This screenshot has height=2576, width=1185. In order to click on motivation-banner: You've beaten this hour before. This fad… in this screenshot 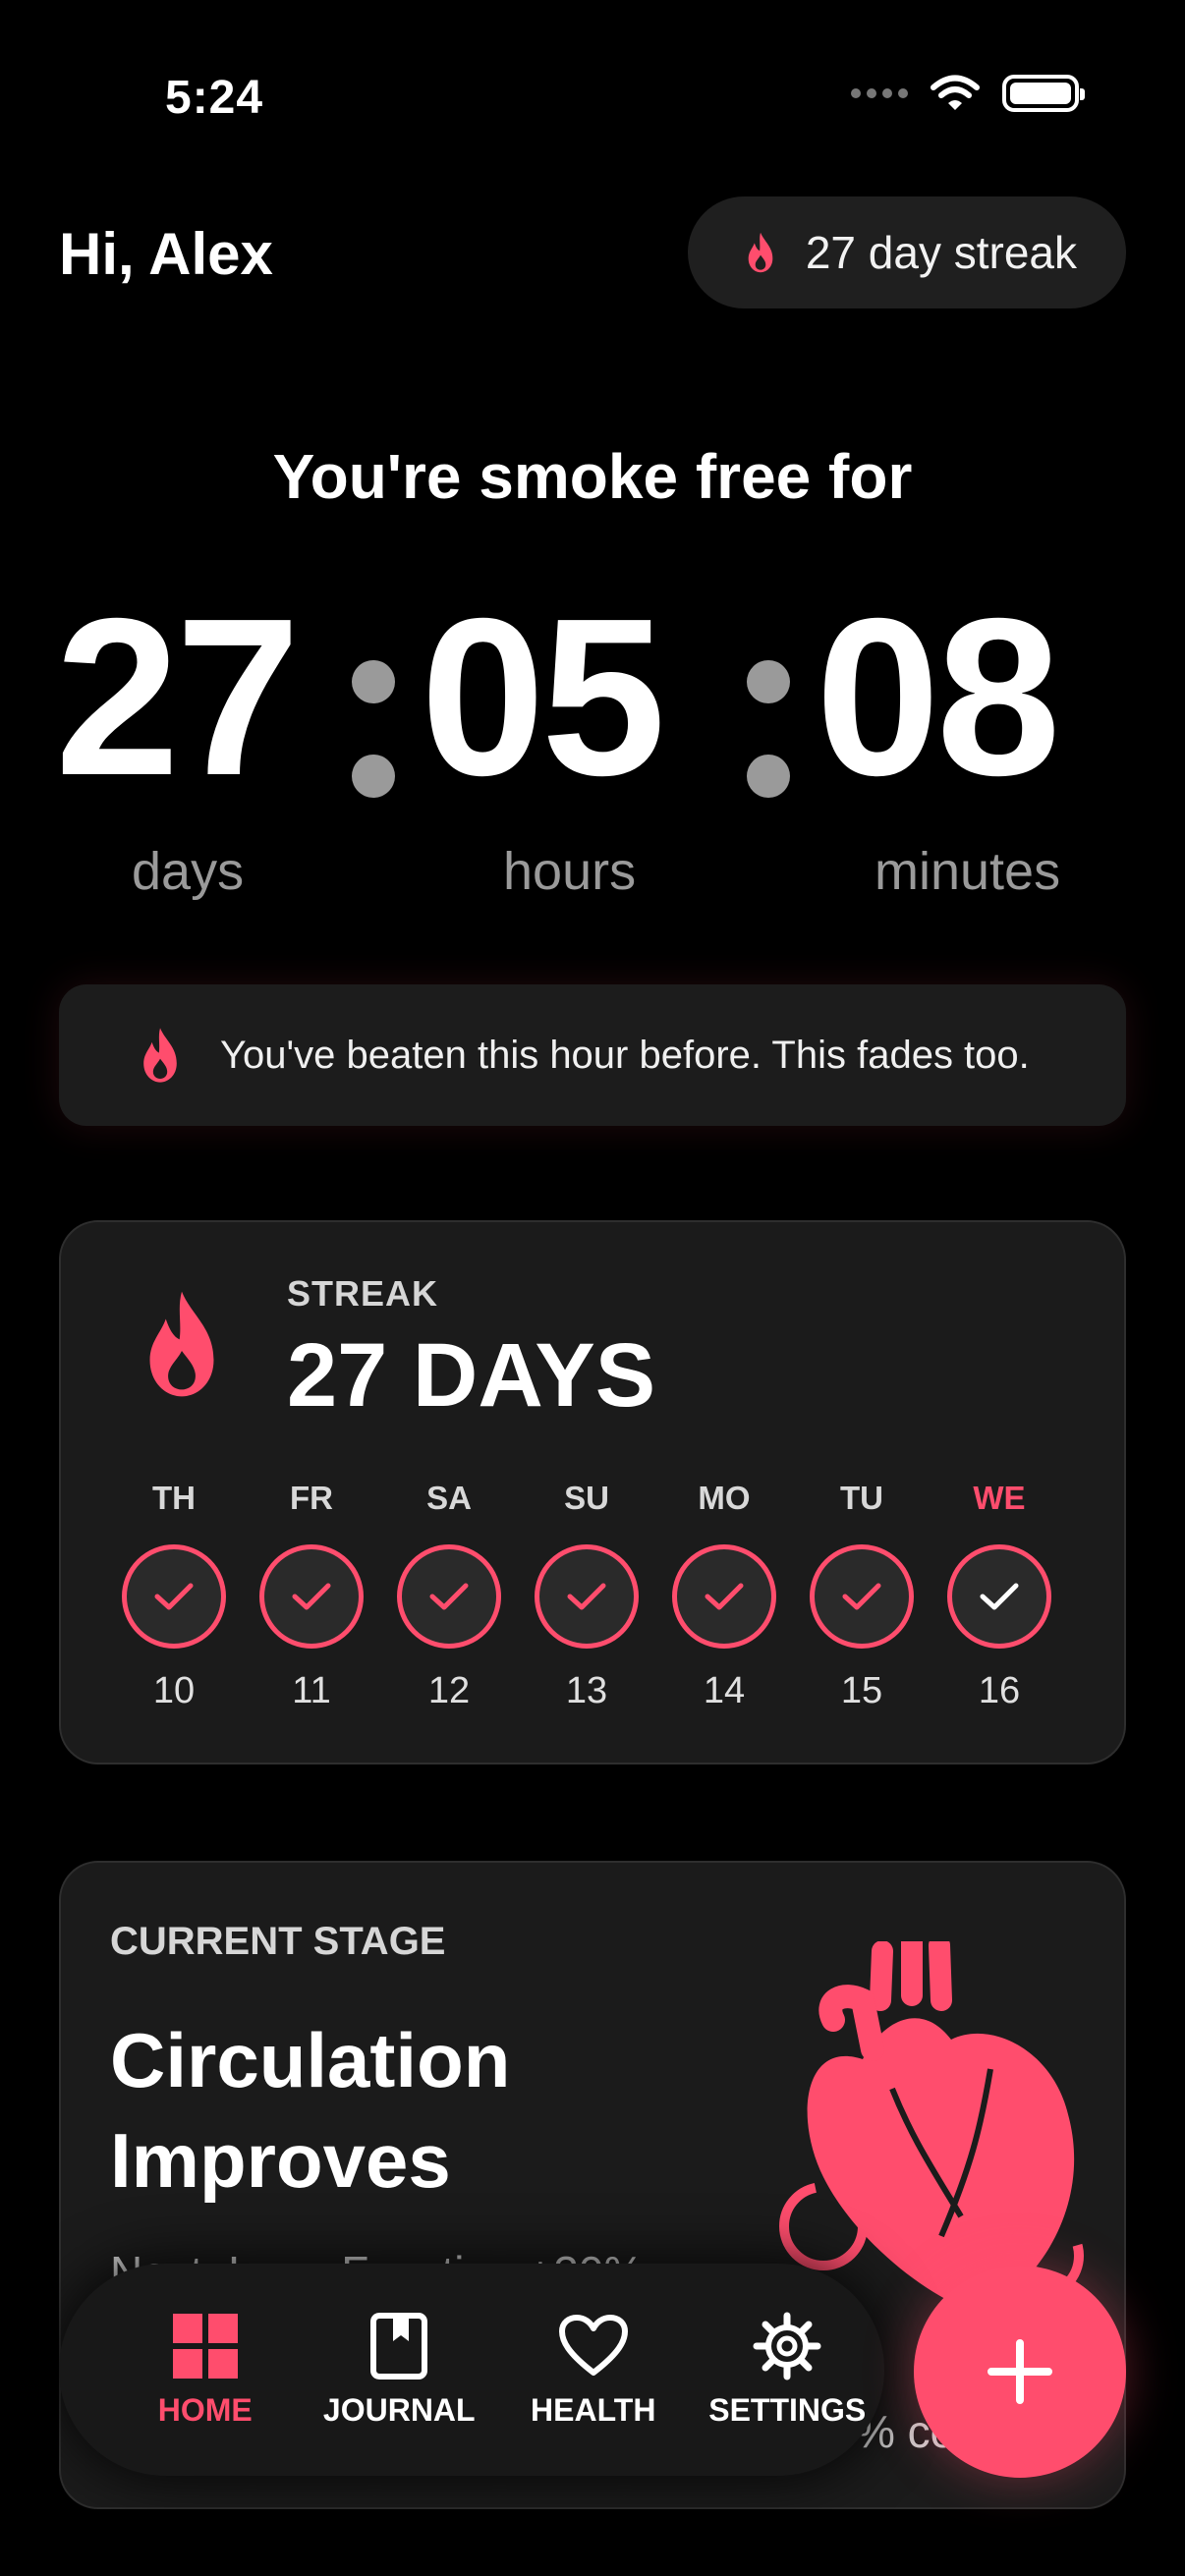, I will do `click(592, 1055)`.